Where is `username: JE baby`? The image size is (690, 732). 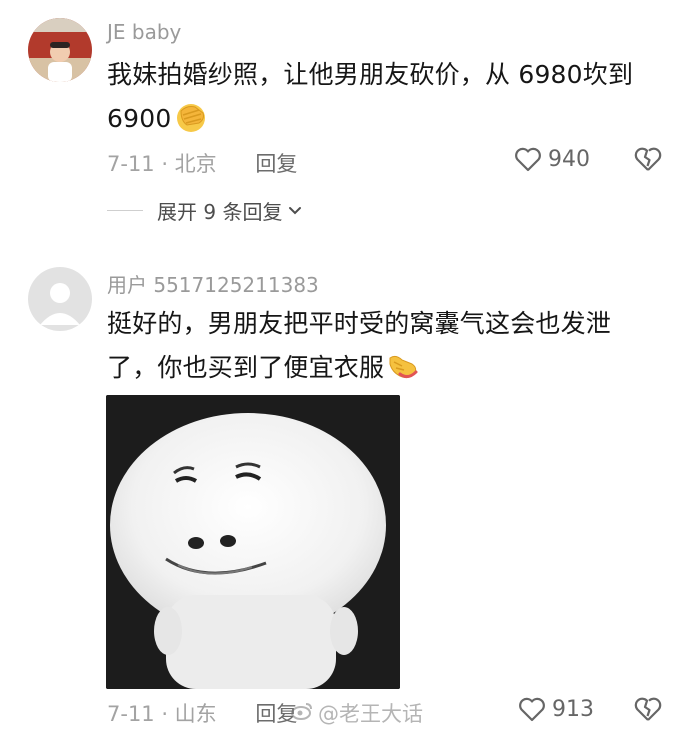
username: JE baby is located at coordinates (144, 32).